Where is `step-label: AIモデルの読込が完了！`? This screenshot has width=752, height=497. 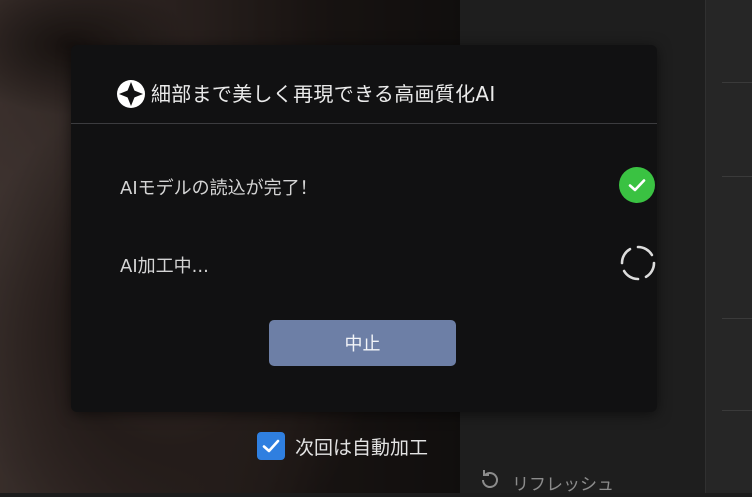
step-label: AIモデルの読込が完了！ is located at coordinates (219, 188).